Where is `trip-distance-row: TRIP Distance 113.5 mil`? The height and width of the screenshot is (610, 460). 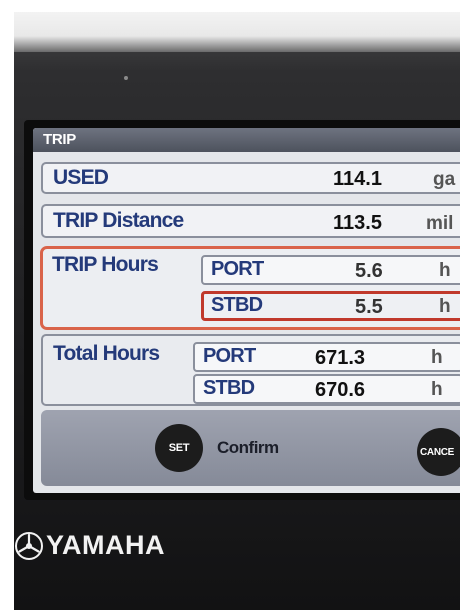
trip-distance-row: TRIP Distance 113.5 mil is located at coordinates (250, 221).